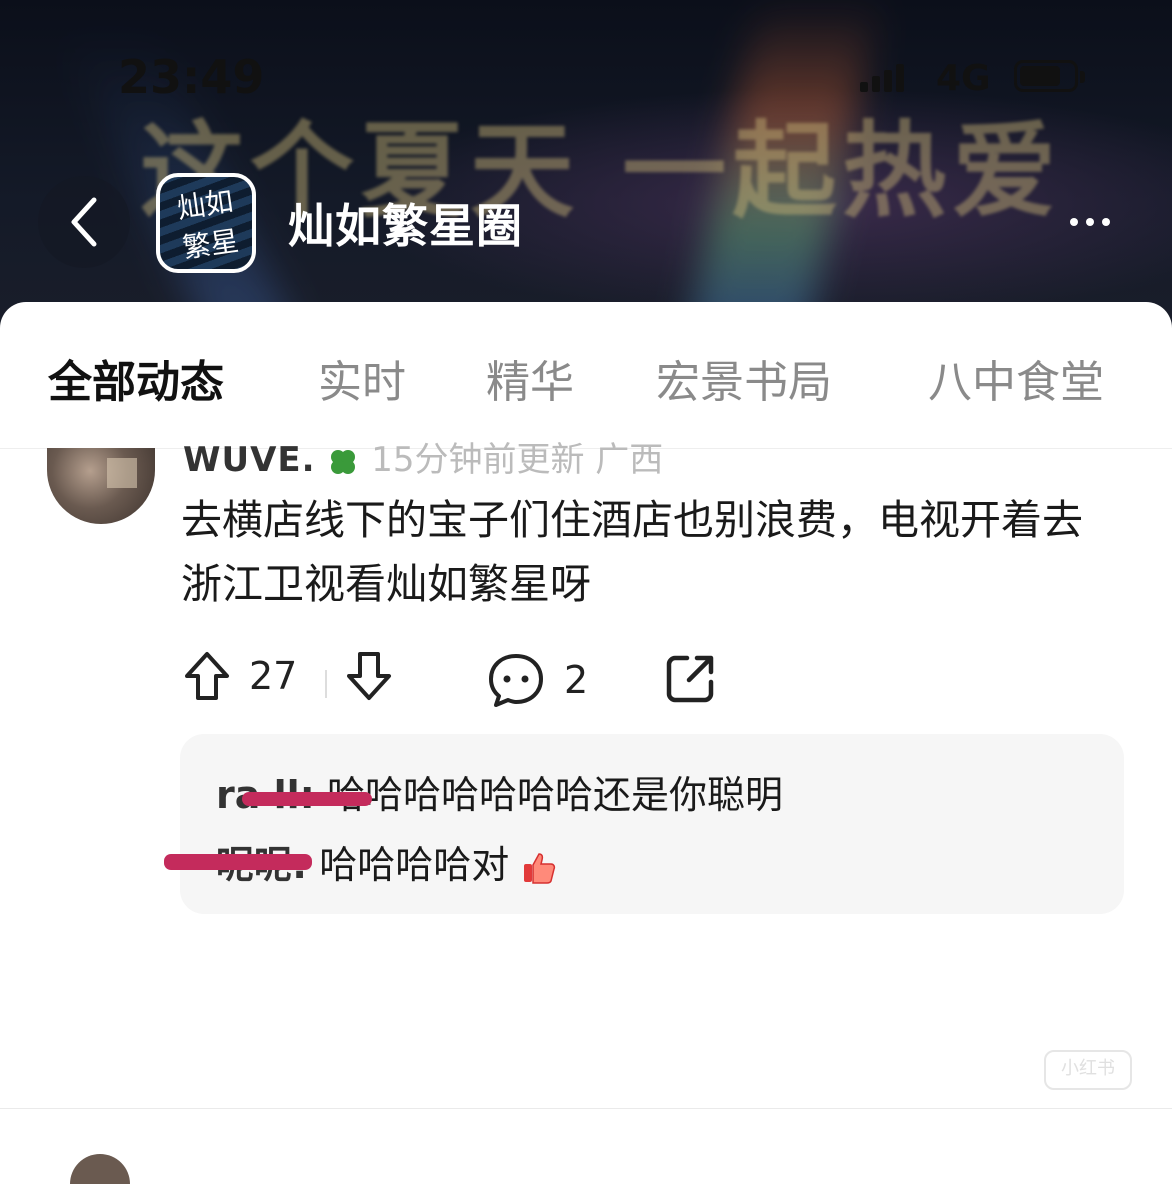 This screenshot has width=1172, height=1184. What do you see at coordinates (326, 684) in the screenshot?
I see `action-divider` at bounding box center [326, 684].